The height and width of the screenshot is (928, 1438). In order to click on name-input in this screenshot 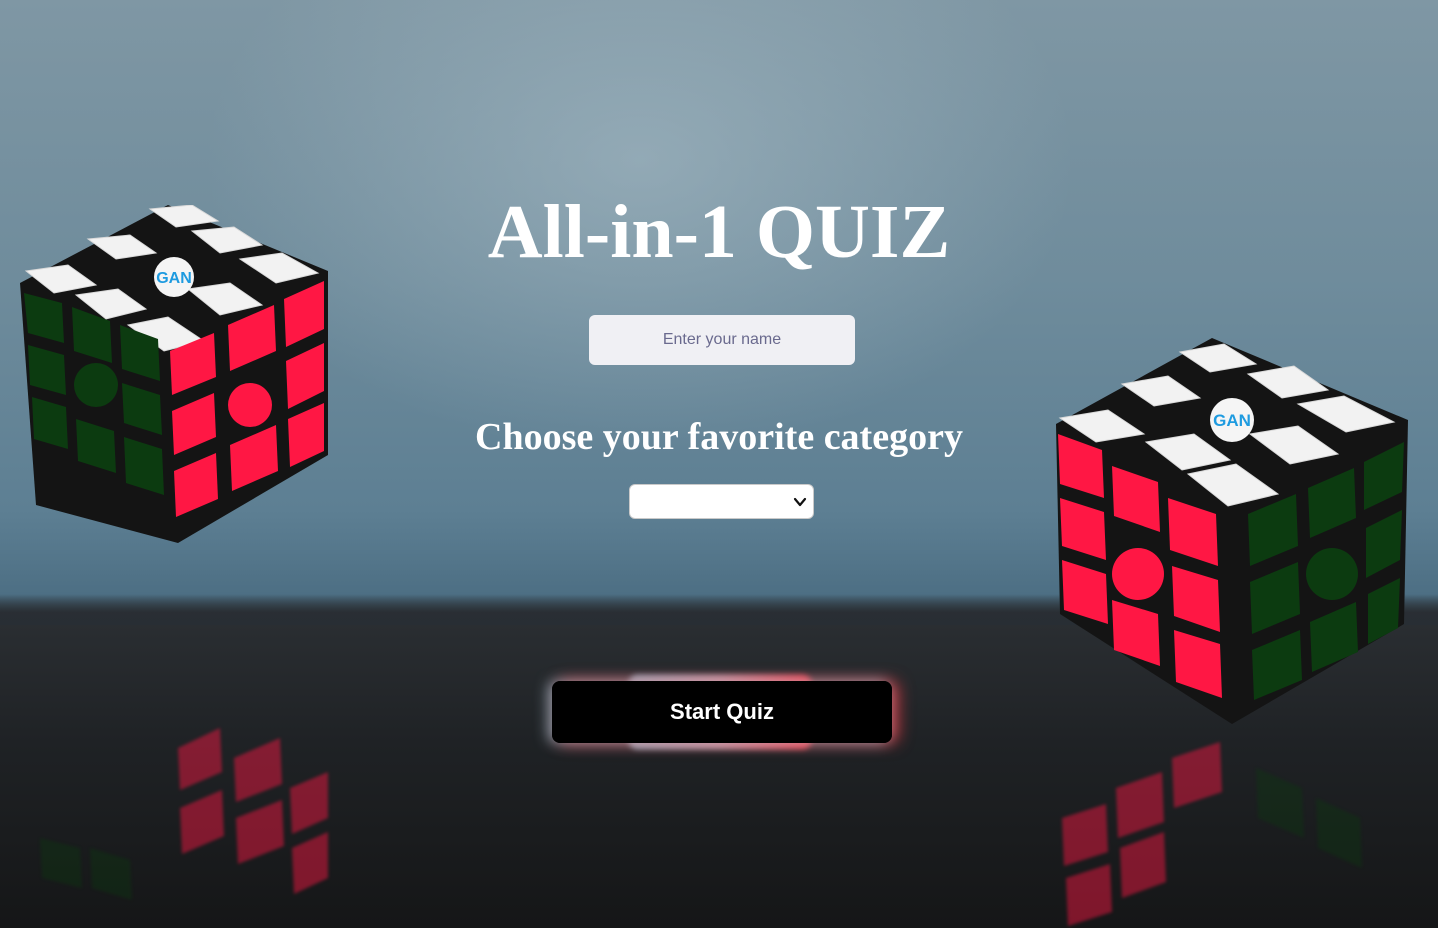, I will do `click(722, 340)`.